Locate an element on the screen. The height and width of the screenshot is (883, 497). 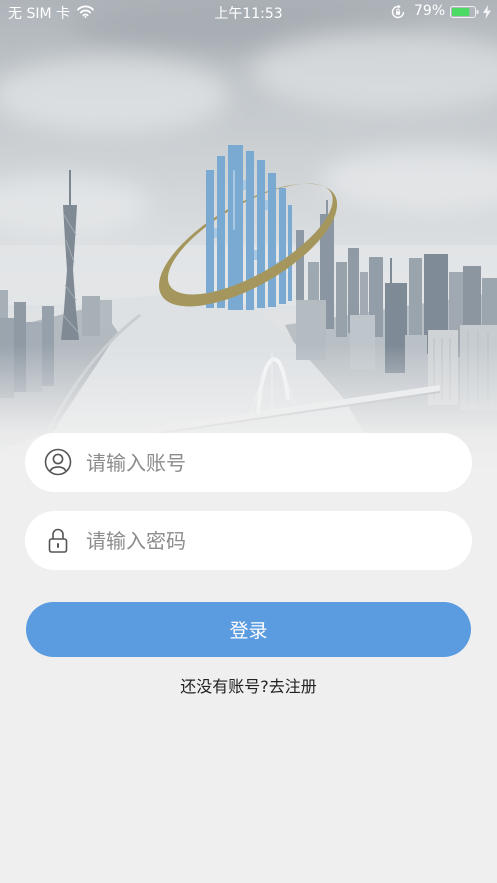
battery-level is located at coordinates (461, 12).